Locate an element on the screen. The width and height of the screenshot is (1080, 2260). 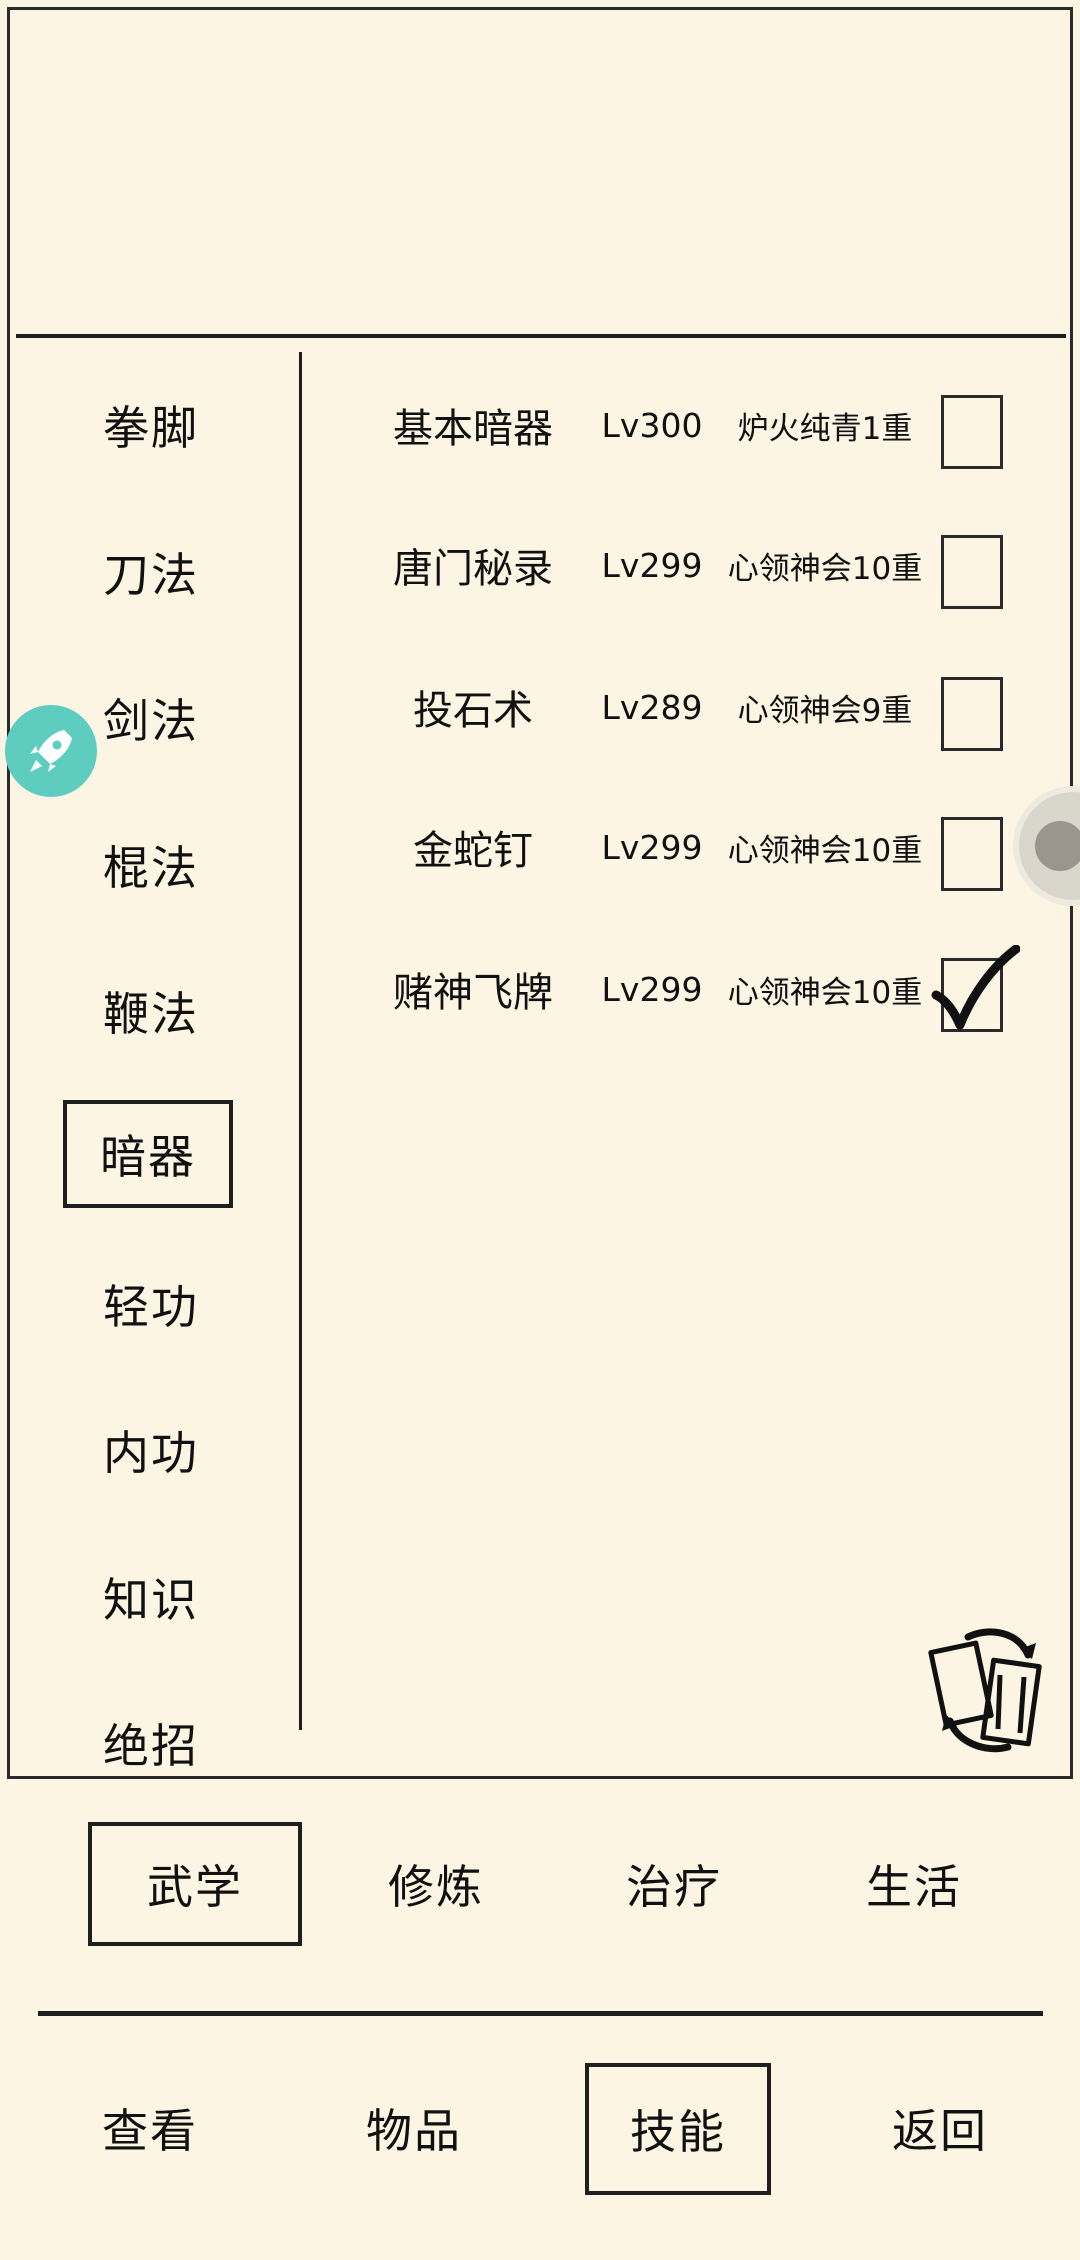
category-zhishi: 知识 is located at coordinates (151, 1597).